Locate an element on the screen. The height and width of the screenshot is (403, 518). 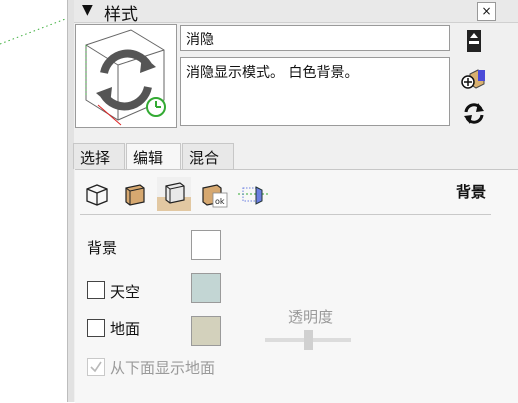
svg-text: ok is located at coordinates (220, 201).